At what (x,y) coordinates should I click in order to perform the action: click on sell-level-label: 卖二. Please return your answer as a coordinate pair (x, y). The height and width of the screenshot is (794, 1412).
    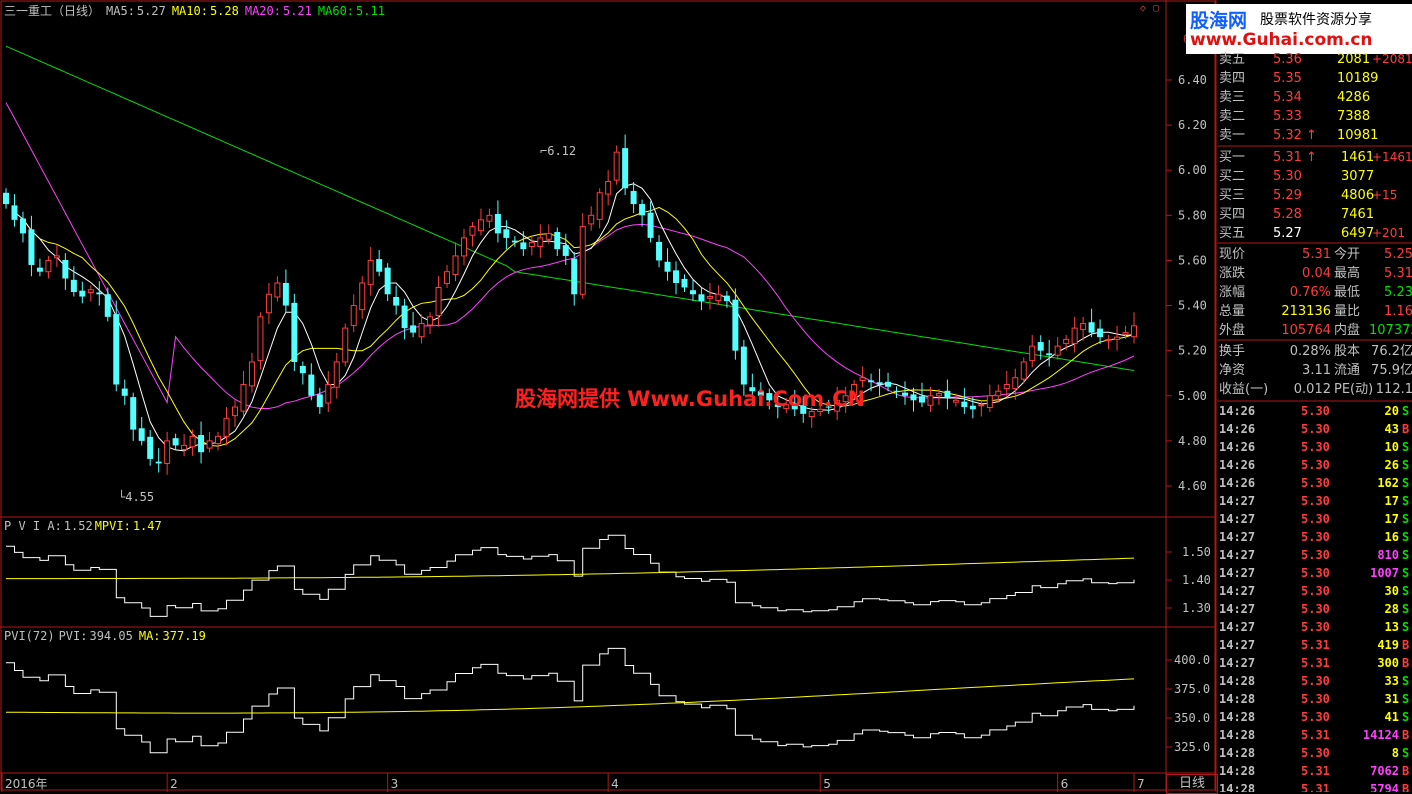
    Looking at the image, I should click on (1232, 116).